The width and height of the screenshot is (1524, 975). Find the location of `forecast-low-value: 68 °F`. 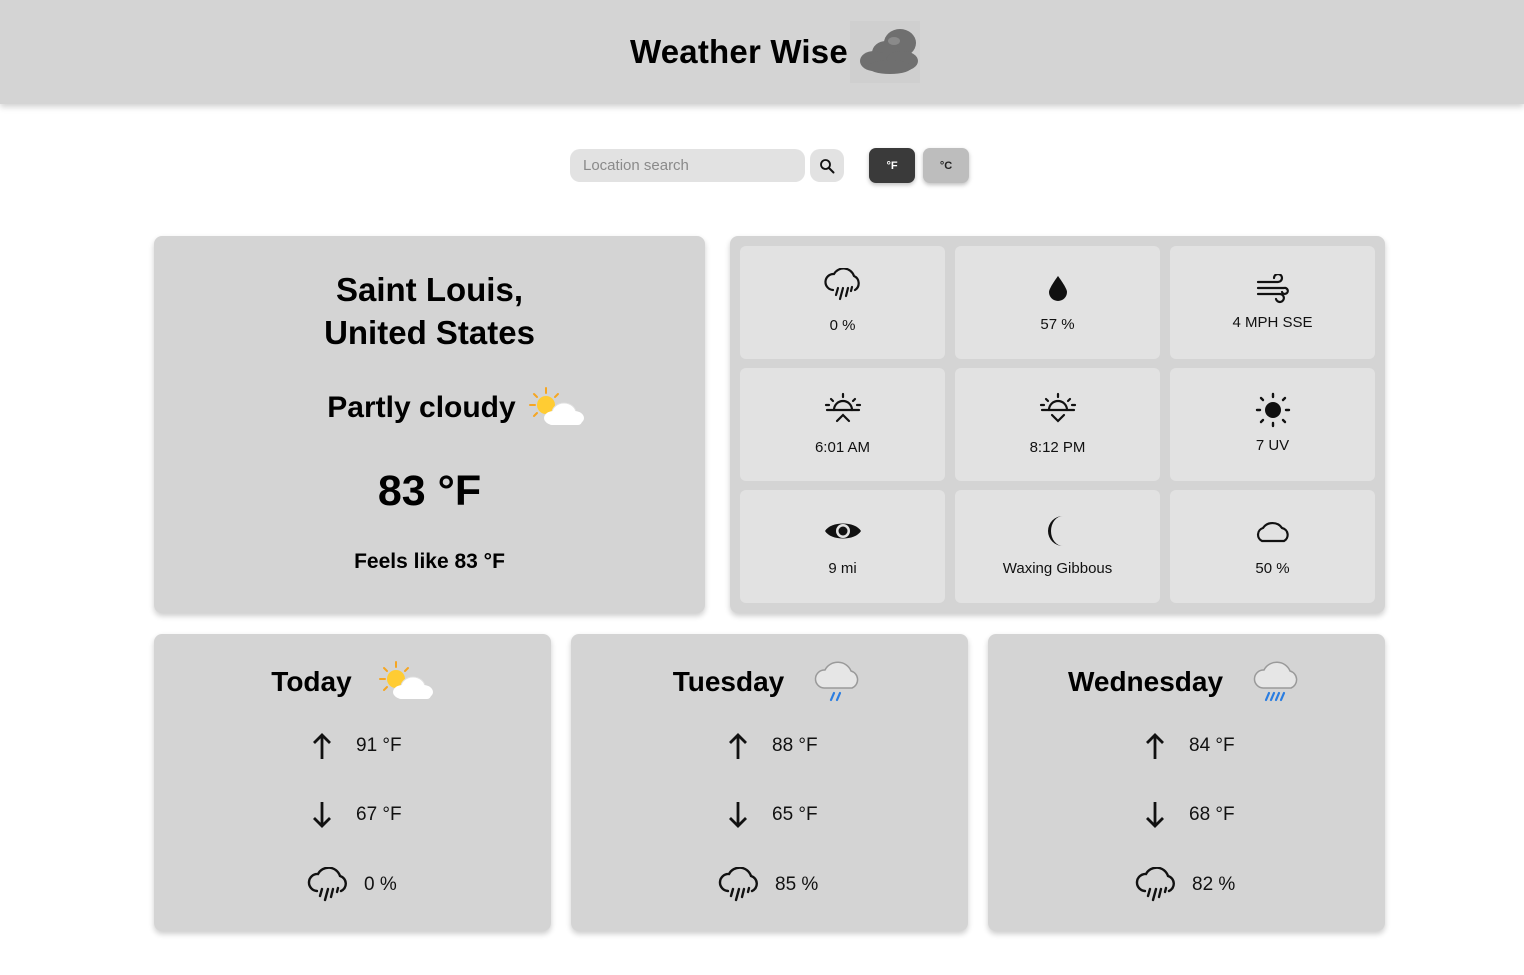

forecast-low-value: 68 °F is located at coordinates (1212, 814).